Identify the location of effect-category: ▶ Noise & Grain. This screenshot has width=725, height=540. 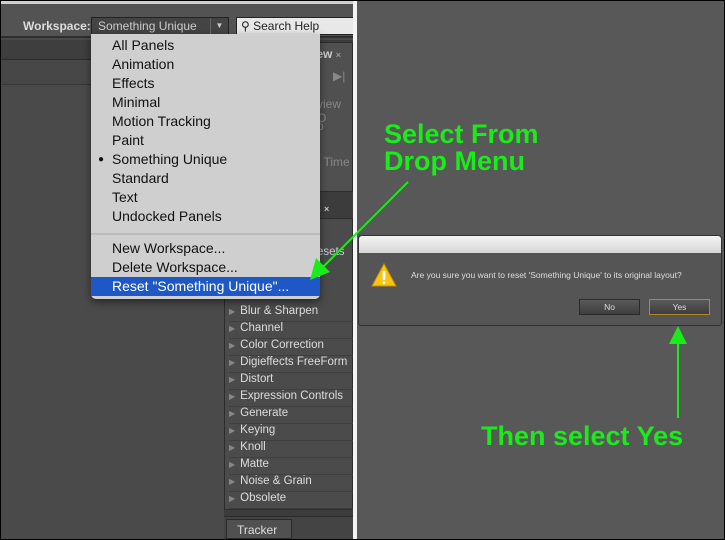
(291, 483).